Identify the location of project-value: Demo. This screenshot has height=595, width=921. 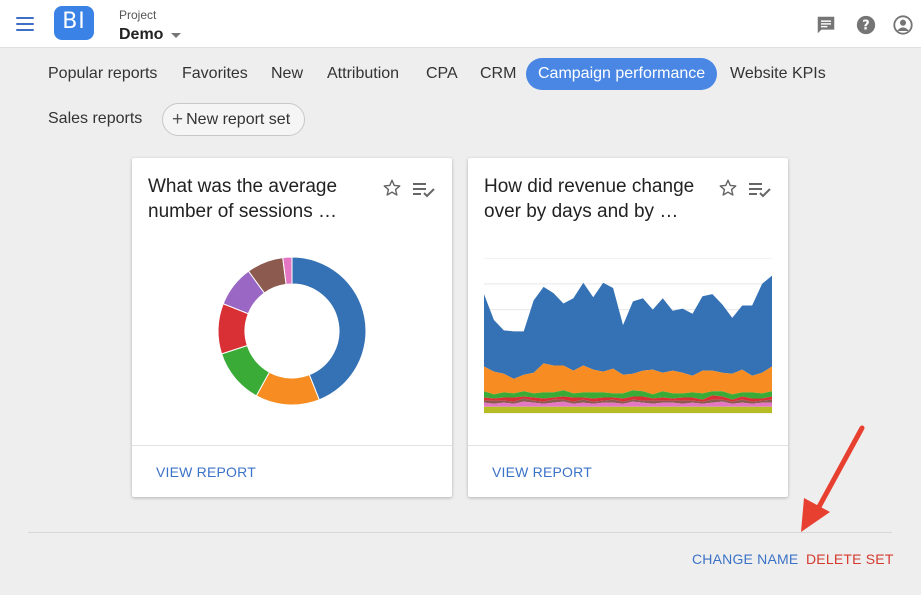
(141, 34).